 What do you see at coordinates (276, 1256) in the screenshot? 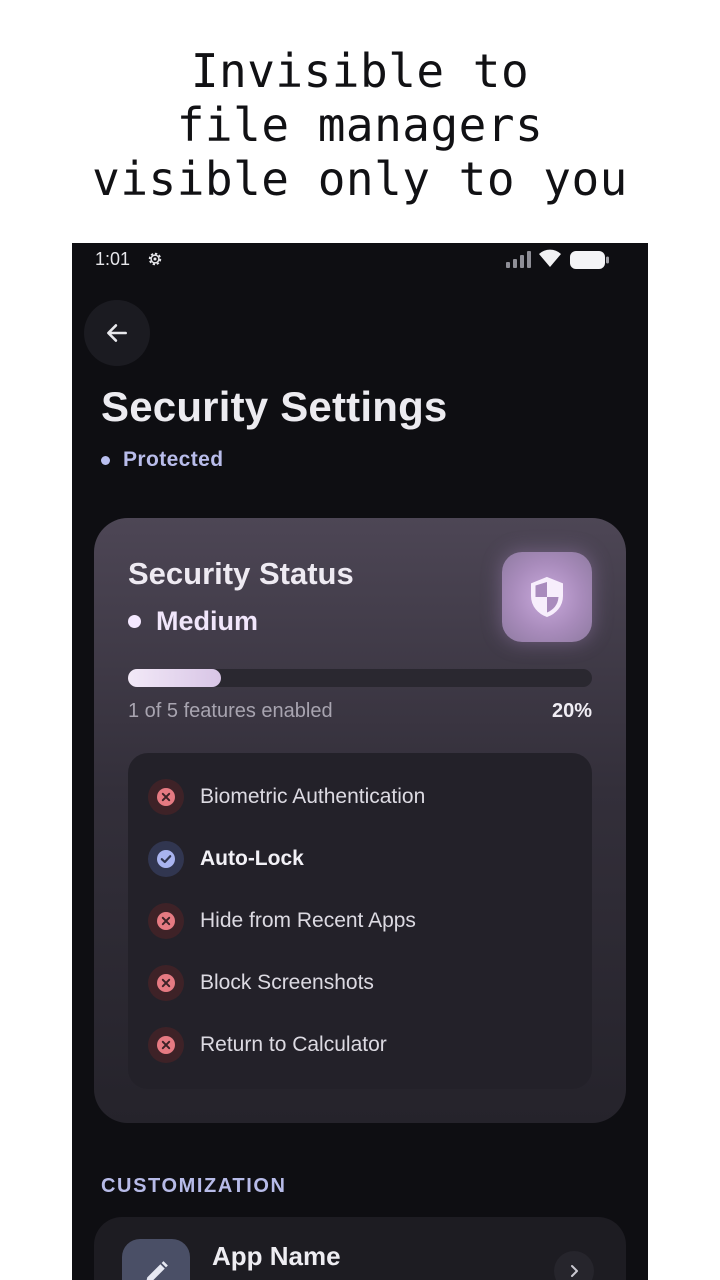
I see `app-name-title: App Name` at bounding box center [276, 1256].